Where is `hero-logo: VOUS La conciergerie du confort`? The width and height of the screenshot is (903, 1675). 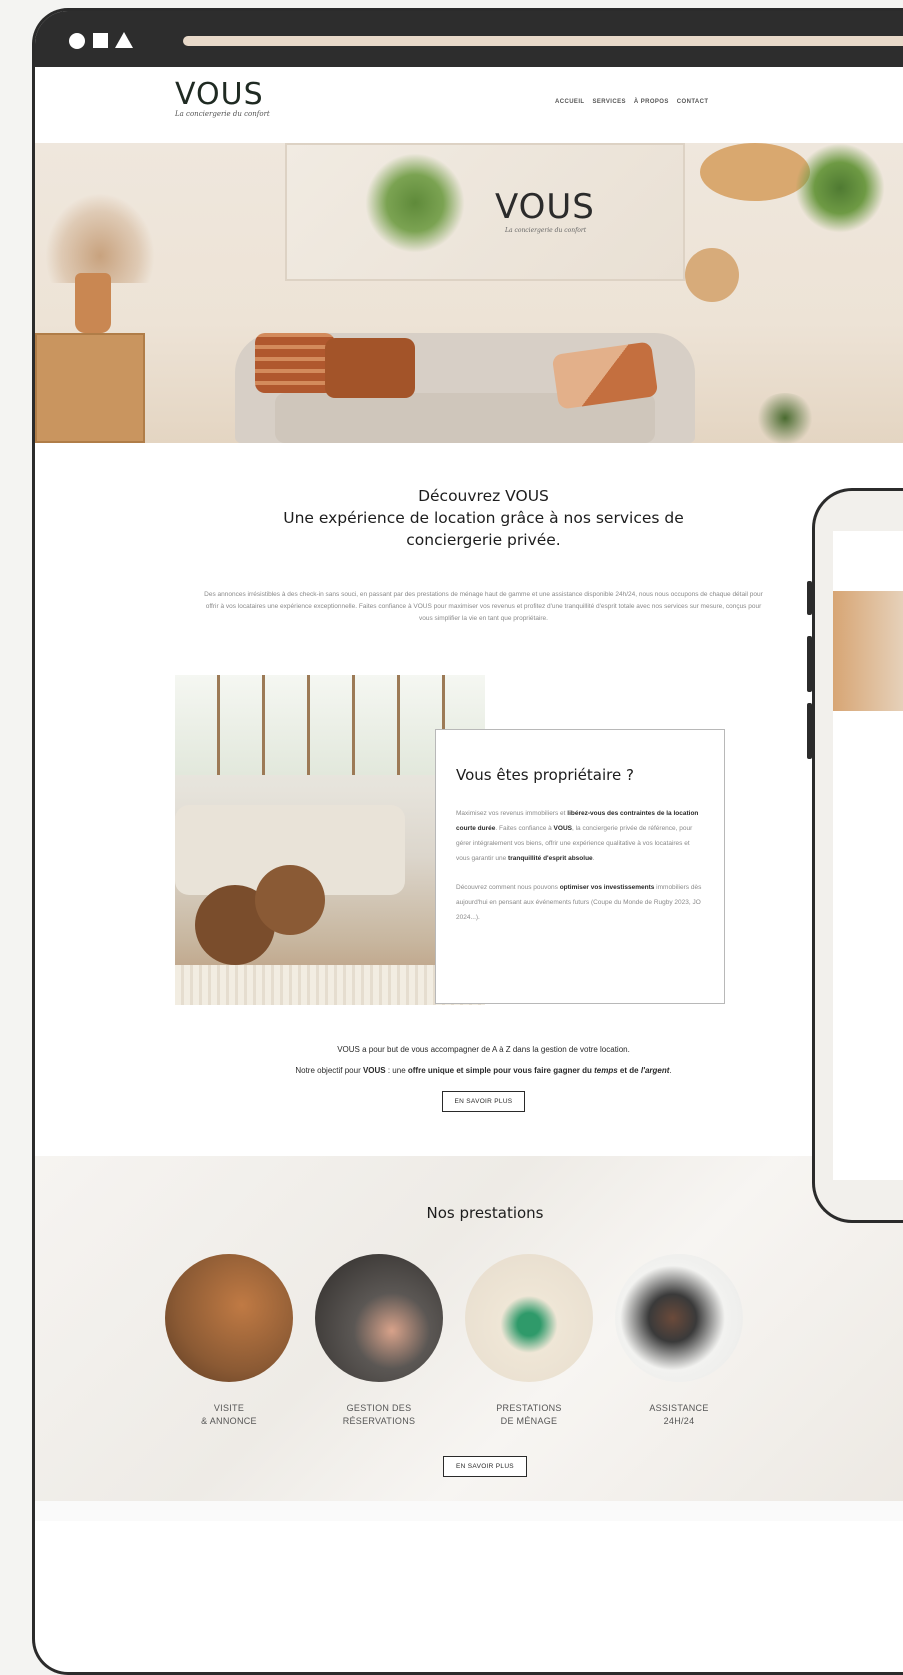
hero-logo: VOUS La conciergerie du confort is located at coordinates (545, 210).